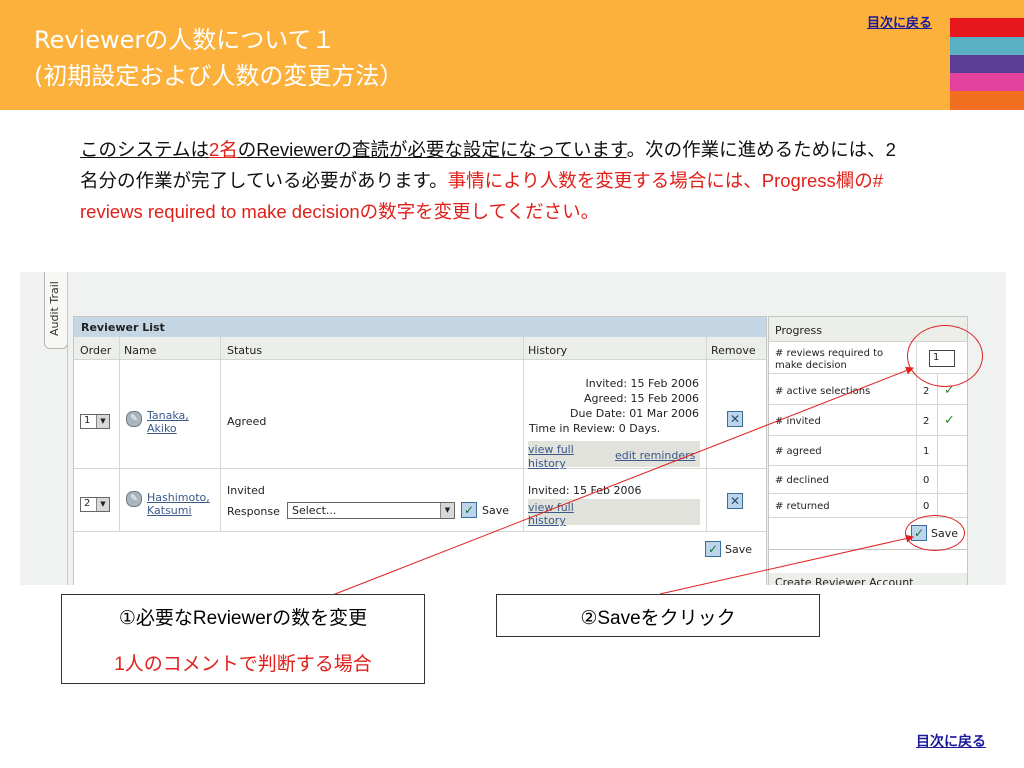 The height and width of the screenshot is (768, 1024). What do you see at coordinates (951, 741) in the screenshot?
I see `toc-link-bottom: 目次に戻る` at bounding box center [951, 741].